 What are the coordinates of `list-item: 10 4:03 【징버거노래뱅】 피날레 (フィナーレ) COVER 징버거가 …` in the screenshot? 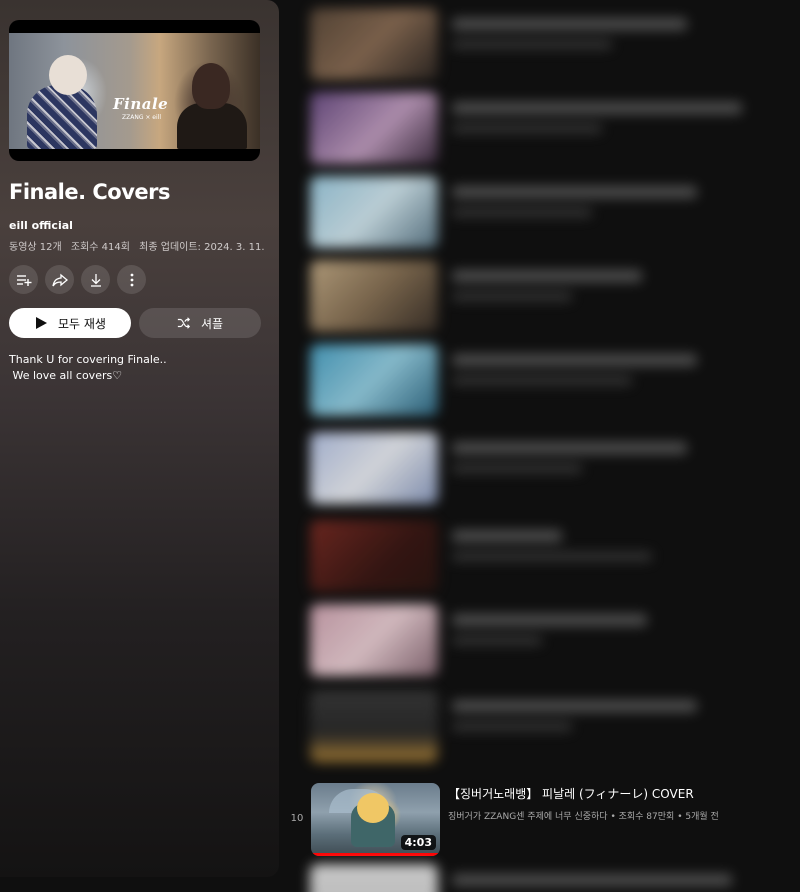 It's located at (543, 820).